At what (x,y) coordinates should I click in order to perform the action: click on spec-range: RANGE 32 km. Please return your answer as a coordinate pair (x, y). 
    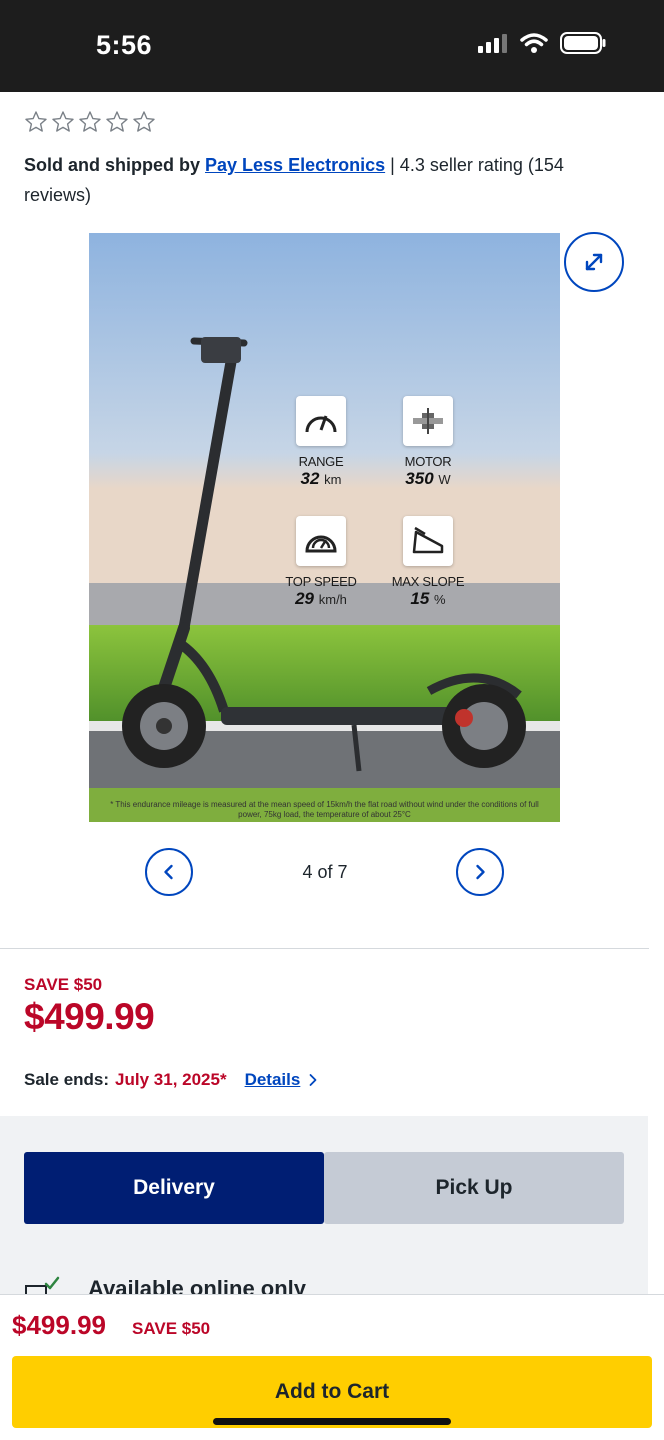
    Looking at the image, I should click on (321, 442).